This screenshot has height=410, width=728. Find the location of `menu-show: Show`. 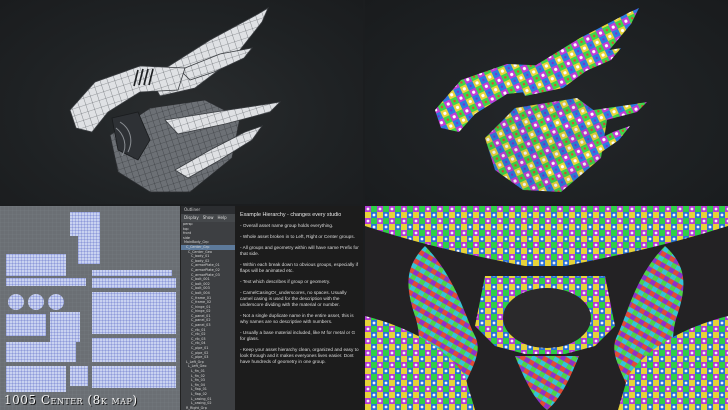

menu-show: Show is located at coordinates (208, 218).